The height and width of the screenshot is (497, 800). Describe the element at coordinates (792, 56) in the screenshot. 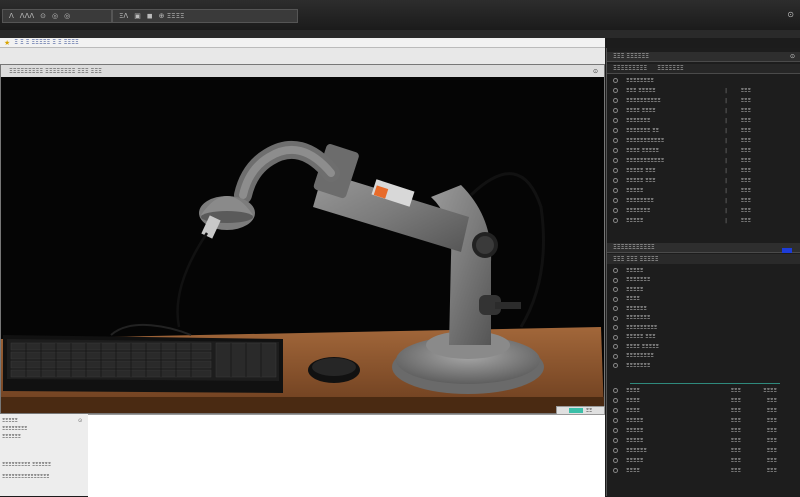

I see `outliner-icon: ⊙` at that location.